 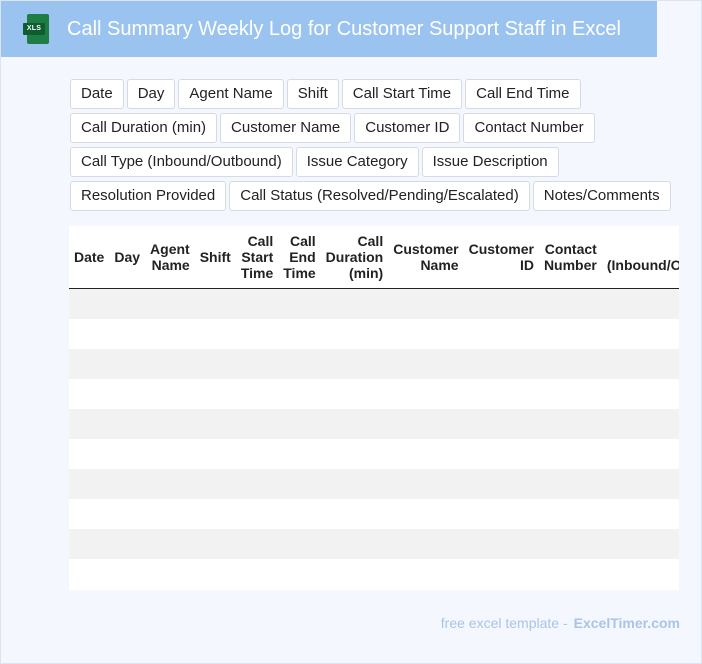 I want to click on footer-brand-link: ExcelTimer.com, so click(x=627, y=623).